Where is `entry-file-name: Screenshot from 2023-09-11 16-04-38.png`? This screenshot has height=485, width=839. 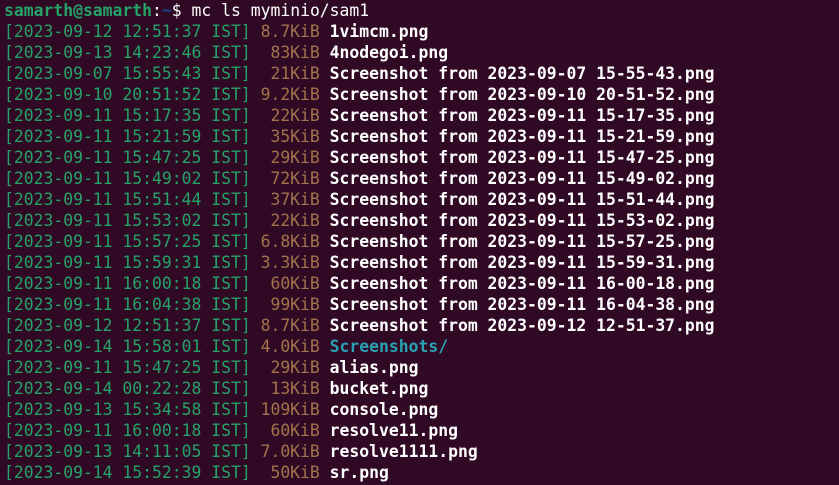
entry-file-name: Screenshot from 2023-09-11 16-04-38.png is located at coordinates (522, 304).